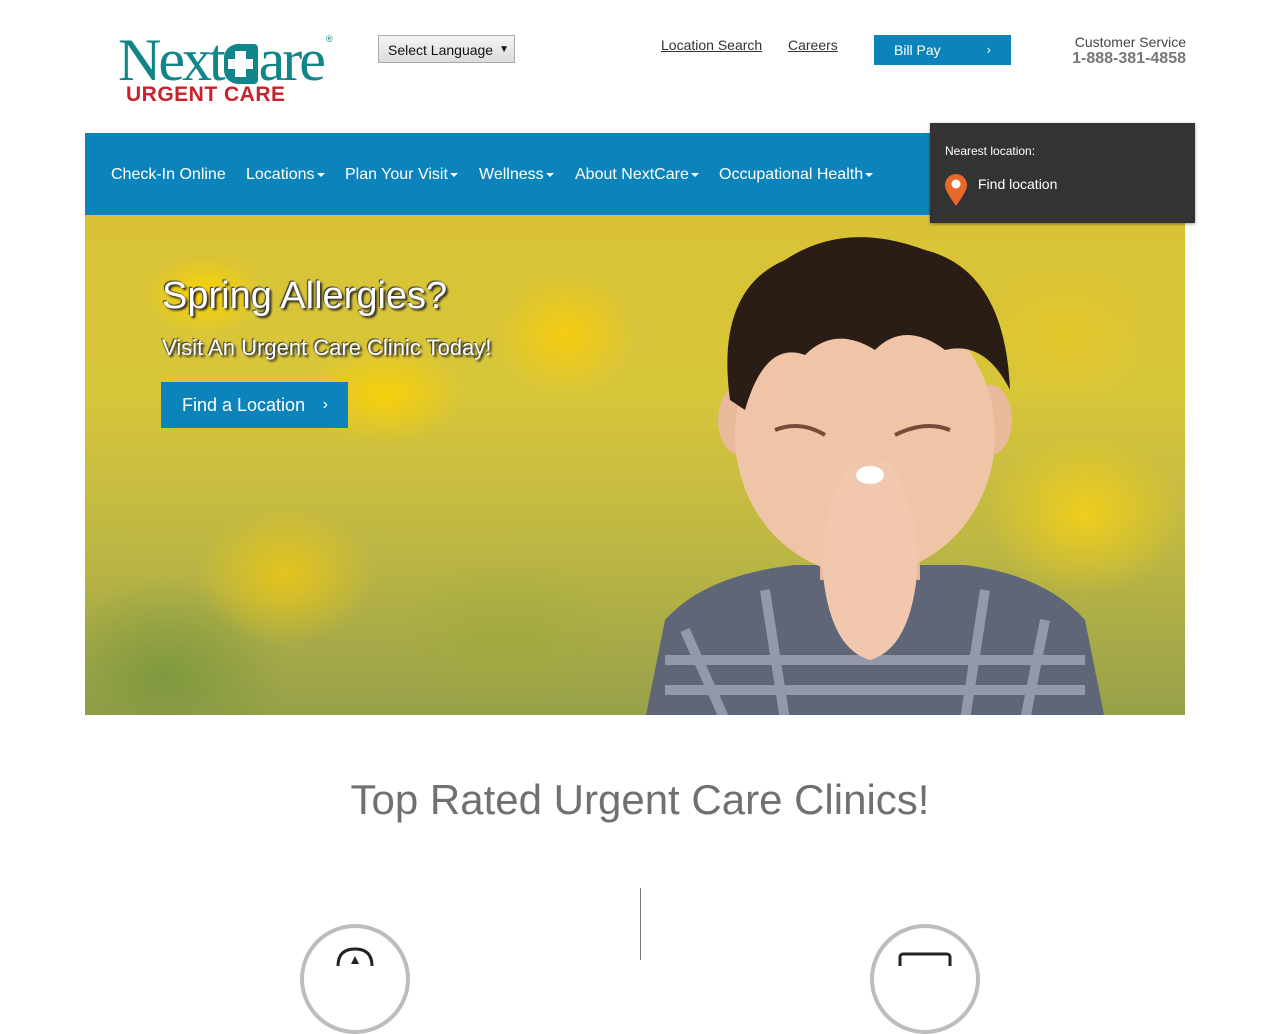  What do you see at coordinates (956, 190) in the screenshot?
I see `map-pin-icon` at bounding box center [956, 190].